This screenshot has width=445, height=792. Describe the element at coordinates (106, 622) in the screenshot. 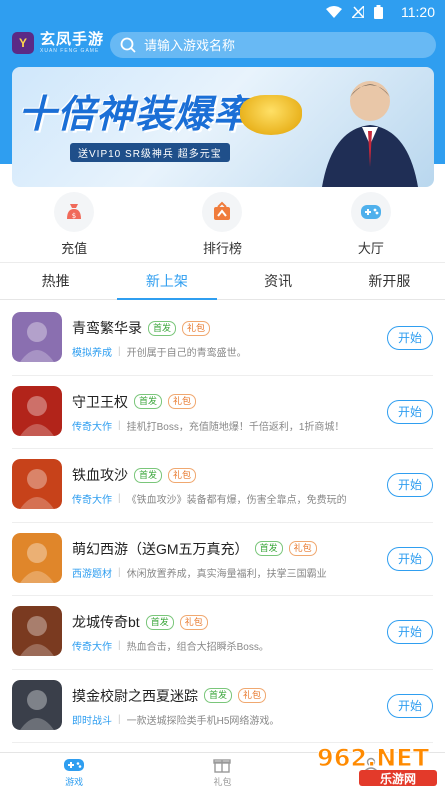

I see `game-name: 龙城传奇bt` at that location.